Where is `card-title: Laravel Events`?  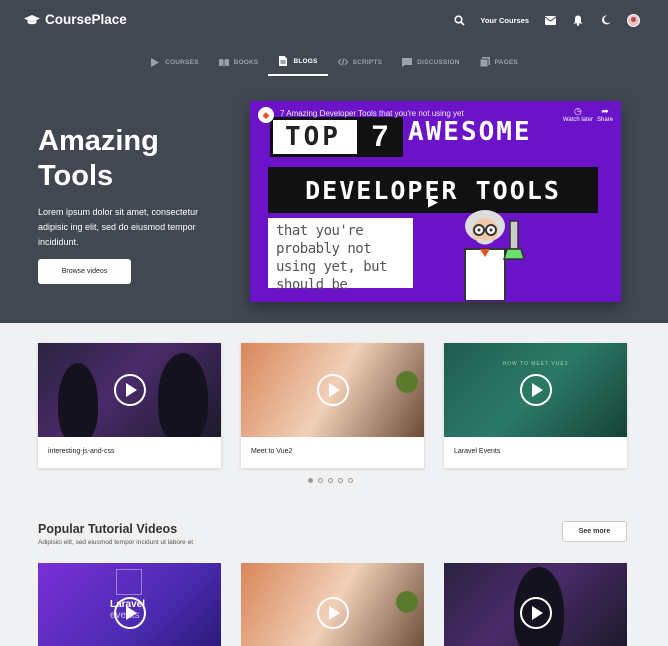
card-title: Laravel Events is located at coordinates (477, 451).